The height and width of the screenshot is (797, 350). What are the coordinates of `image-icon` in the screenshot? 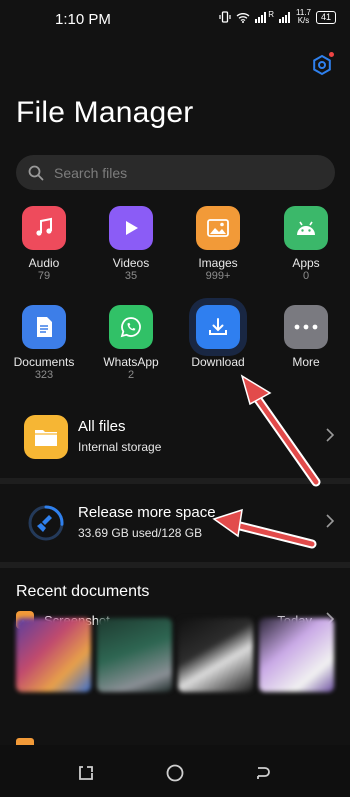 It's located at (218, 228).